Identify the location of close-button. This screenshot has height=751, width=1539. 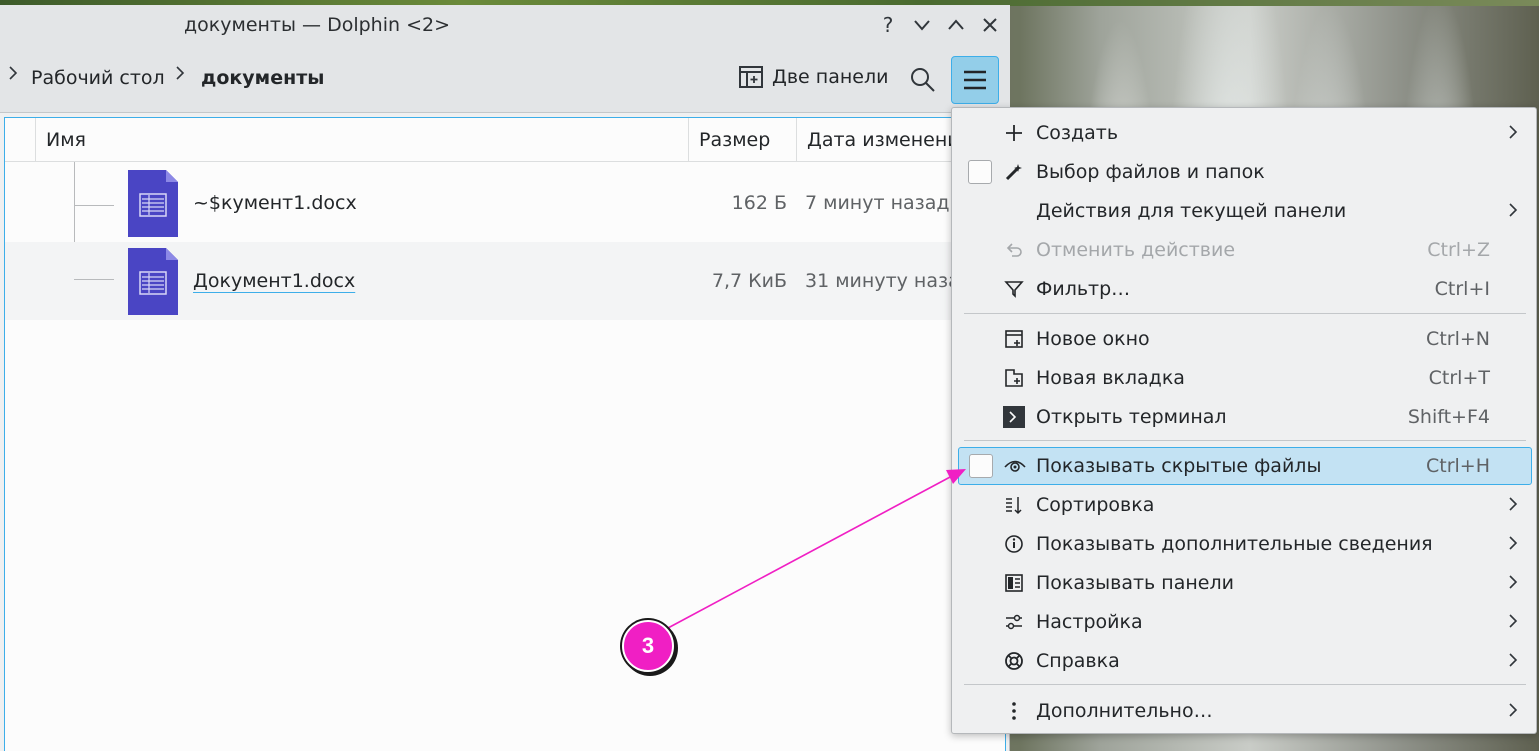
(990, 25).